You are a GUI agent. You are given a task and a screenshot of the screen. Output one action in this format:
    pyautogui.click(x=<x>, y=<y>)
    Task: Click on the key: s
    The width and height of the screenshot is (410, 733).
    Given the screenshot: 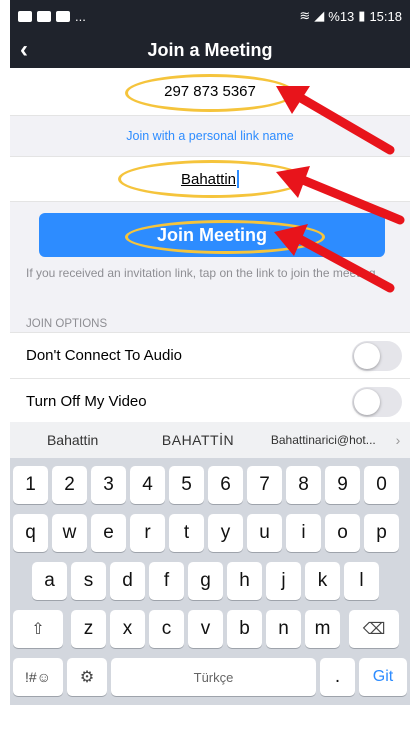 What is the action you would take?
    pyautogui.click(x=88, y=581)
    